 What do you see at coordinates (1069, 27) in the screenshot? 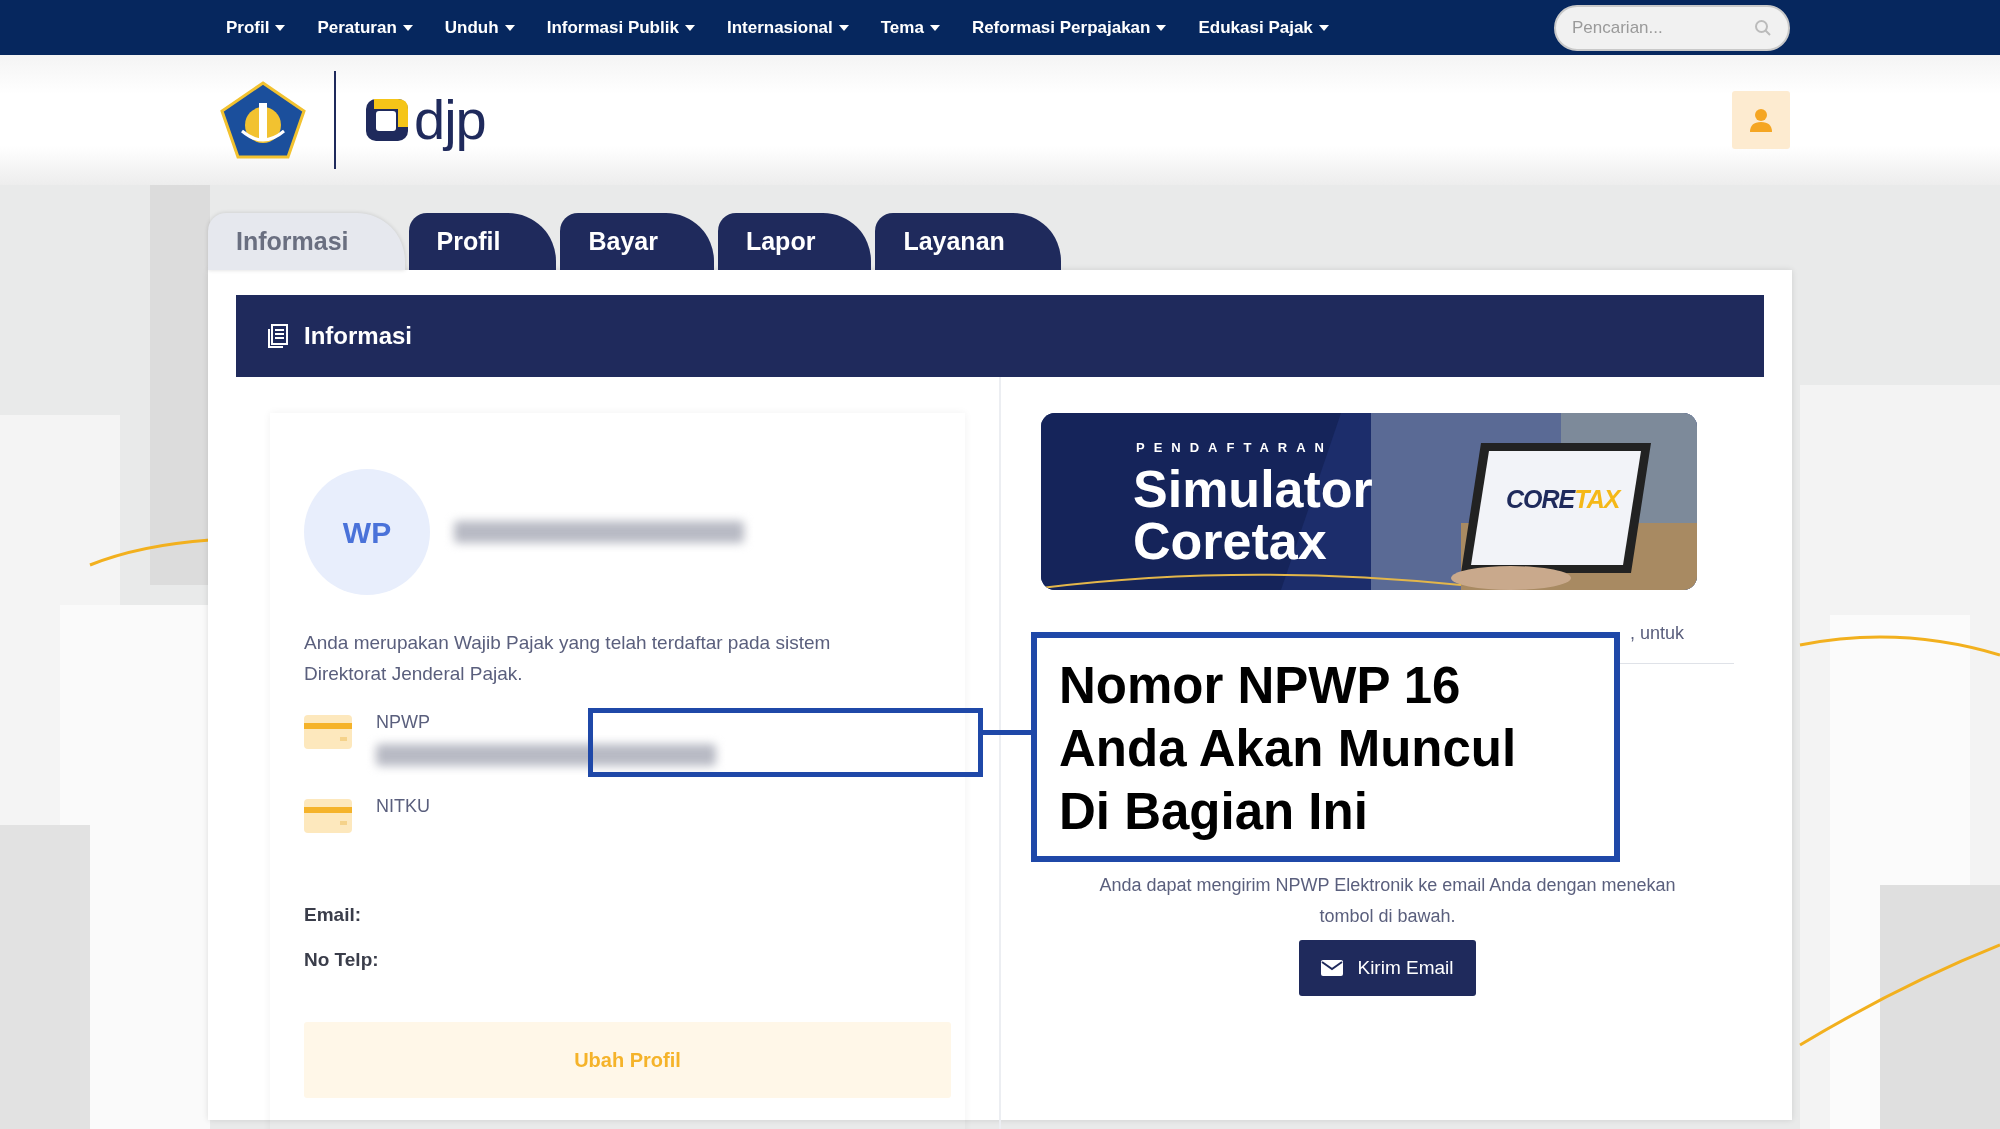
I see `nav-link: Reformasi Perpajakan` at bounding box center [1069, 27].